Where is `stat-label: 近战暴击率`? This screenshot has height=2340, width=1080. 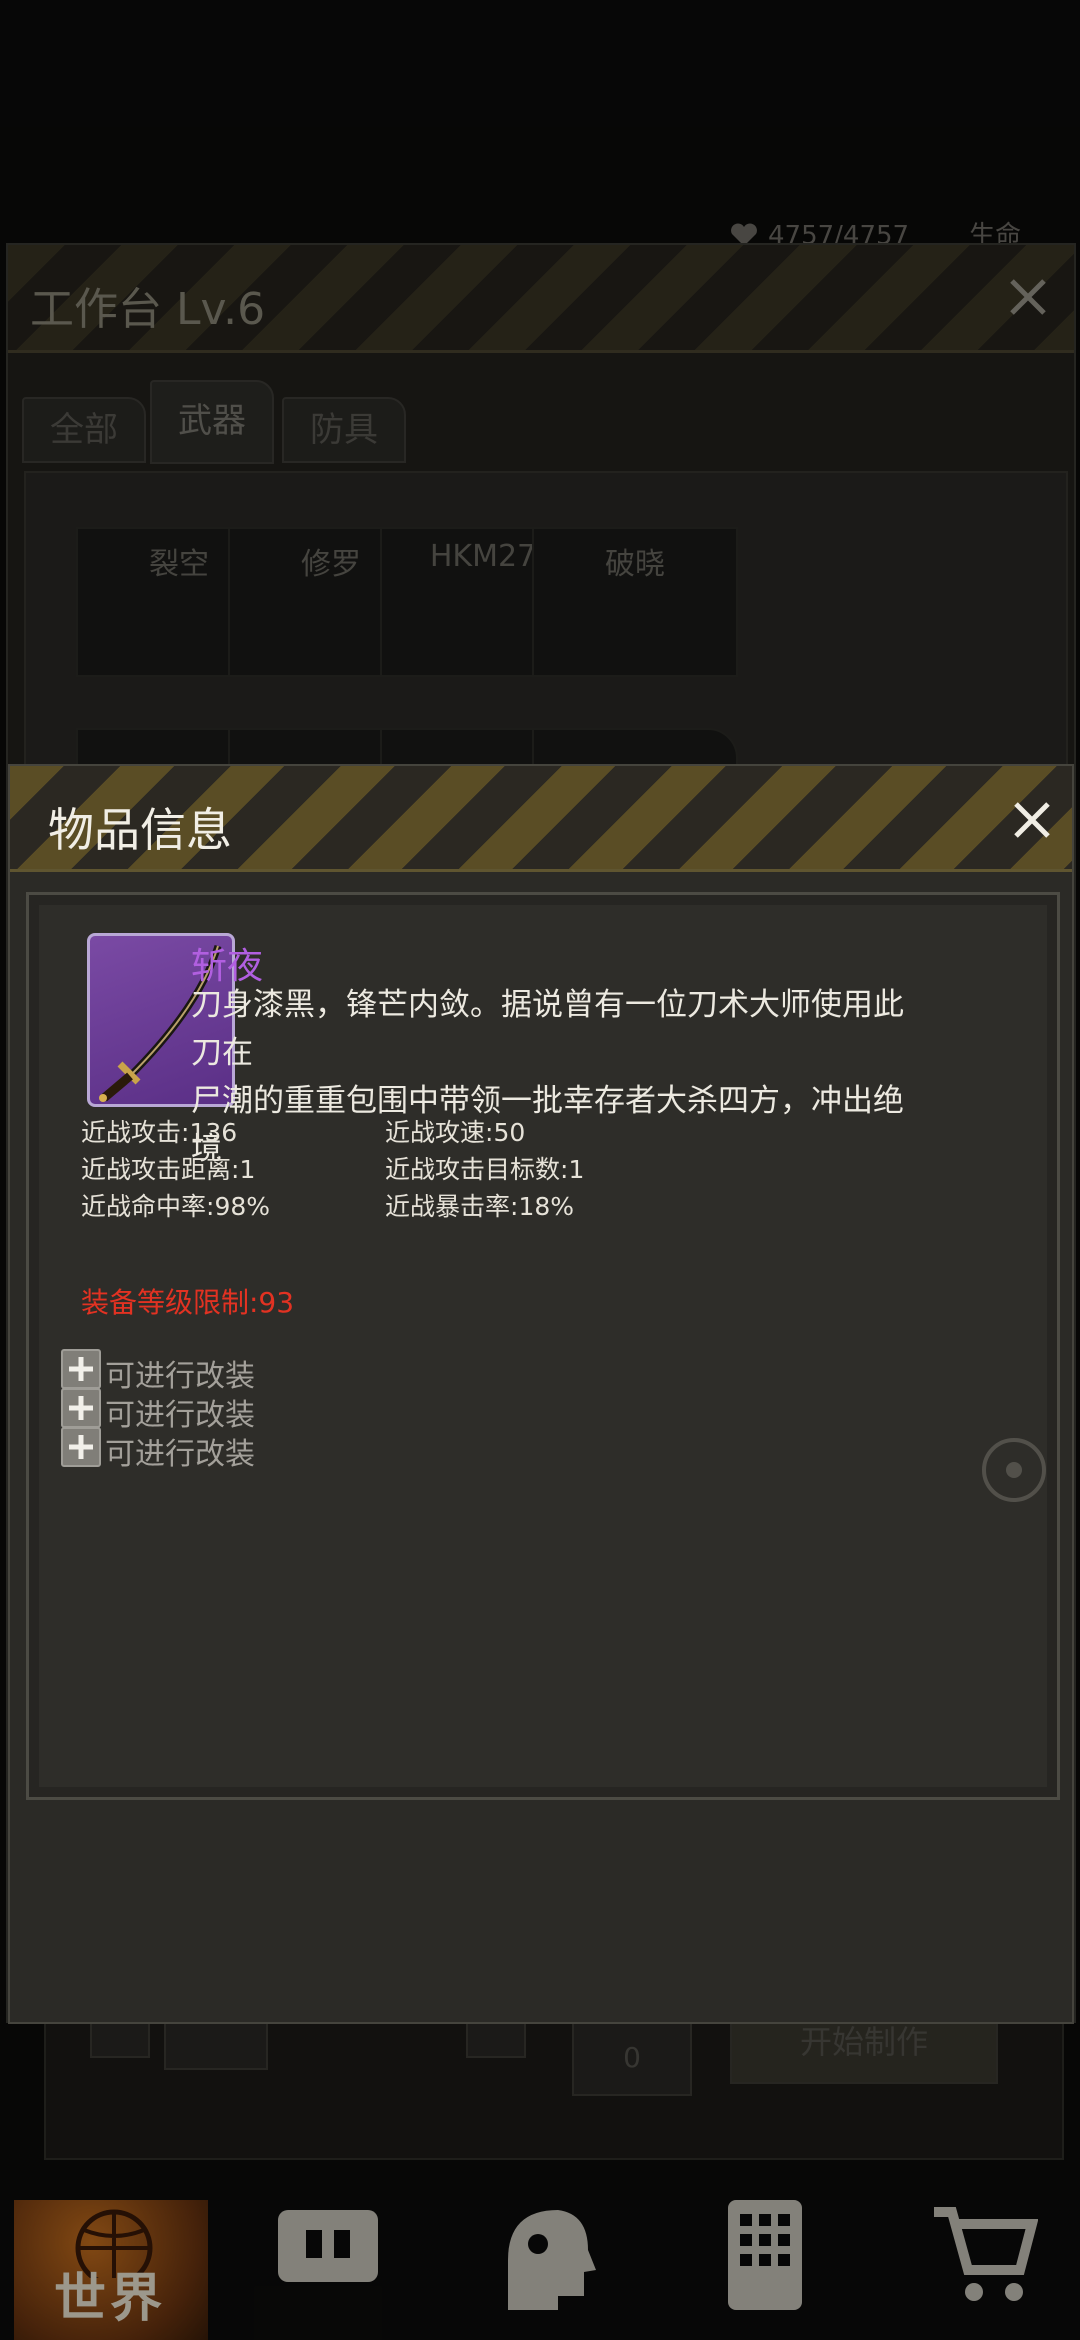 stat-label: 近战暴击率 is located at coordinates (448, 1206).